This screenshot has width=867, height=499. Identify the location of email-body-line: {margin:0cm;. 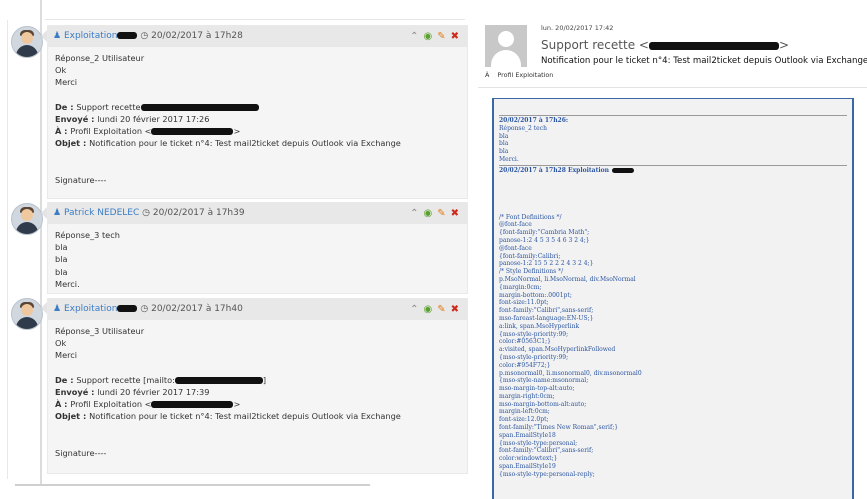
(520, 287).